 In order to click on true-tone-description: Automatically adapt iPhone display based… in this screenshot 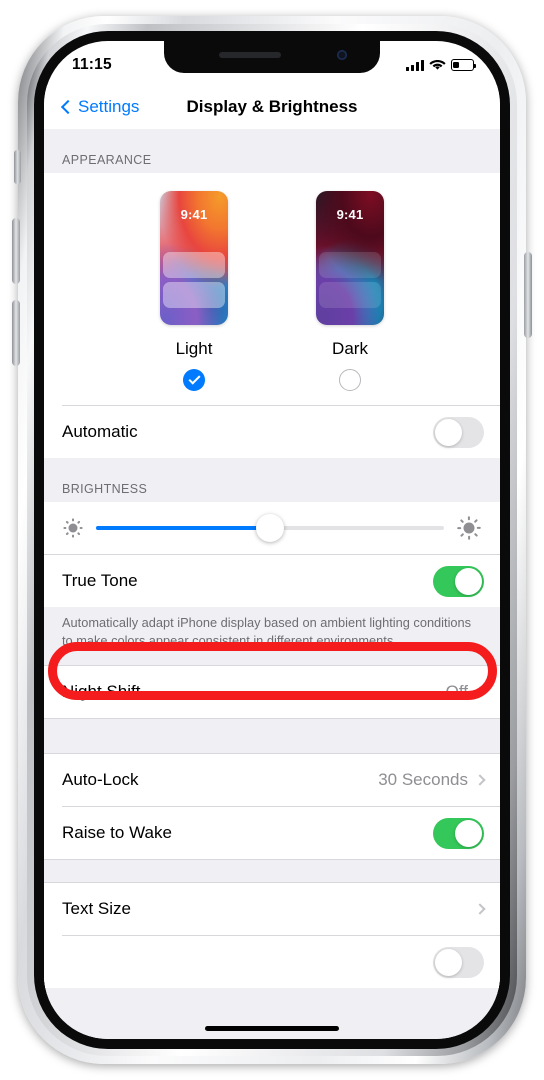, I will do `click(267, 631)`.